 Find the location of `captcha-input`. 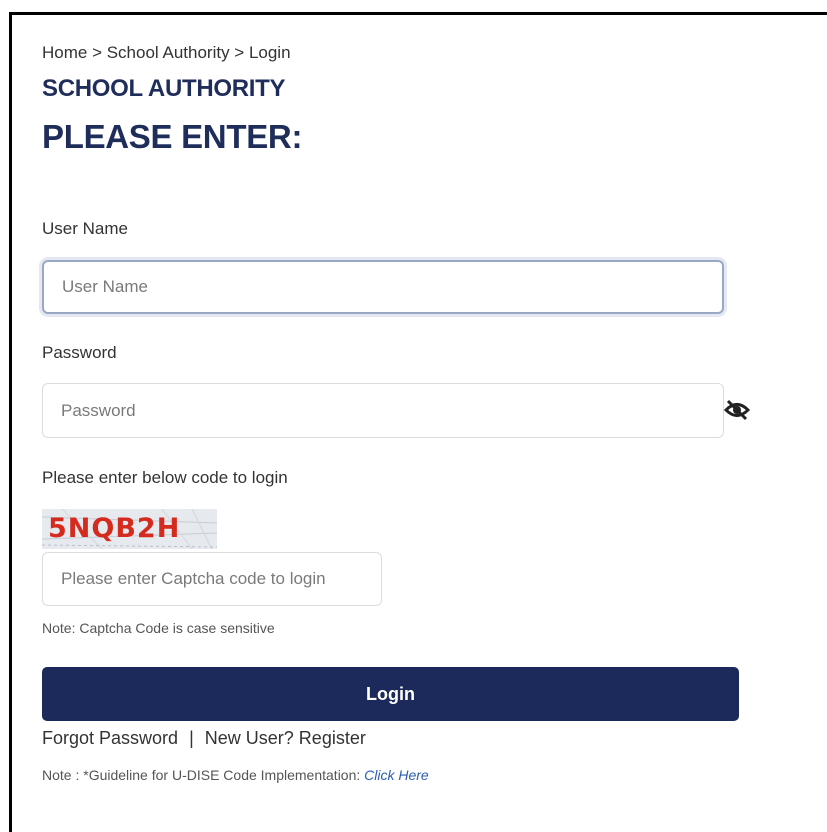

captcha-input is located at coordinates (212, 579).